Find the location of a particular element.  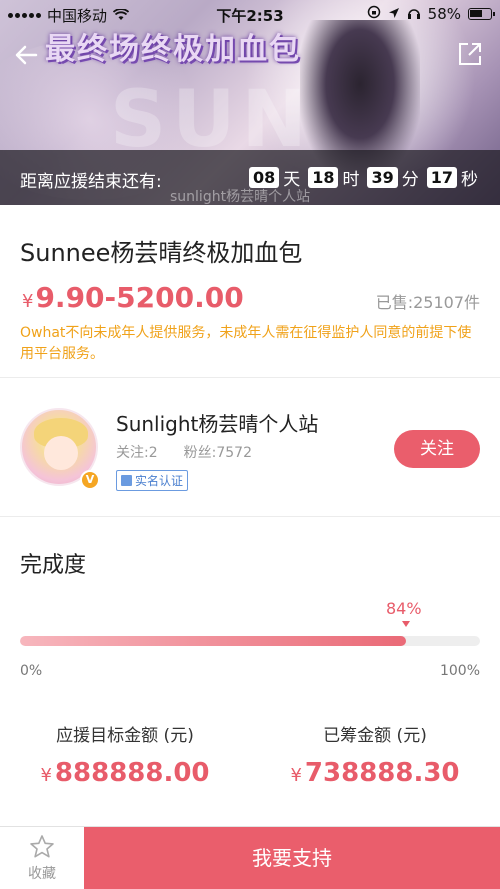

raised-amount-label: 已筹金额 (元) is located at coordinates (375, 736).